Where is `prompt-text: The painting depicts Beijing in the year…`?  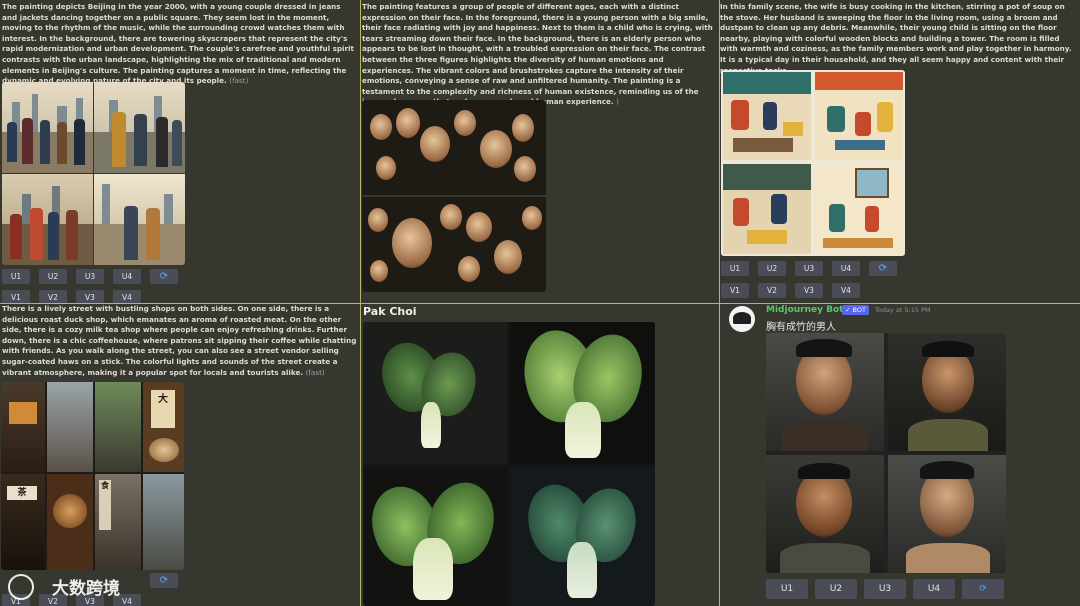
prompt-text: The painting depicts Beijing in the year… is located at coordinates (179, 44).